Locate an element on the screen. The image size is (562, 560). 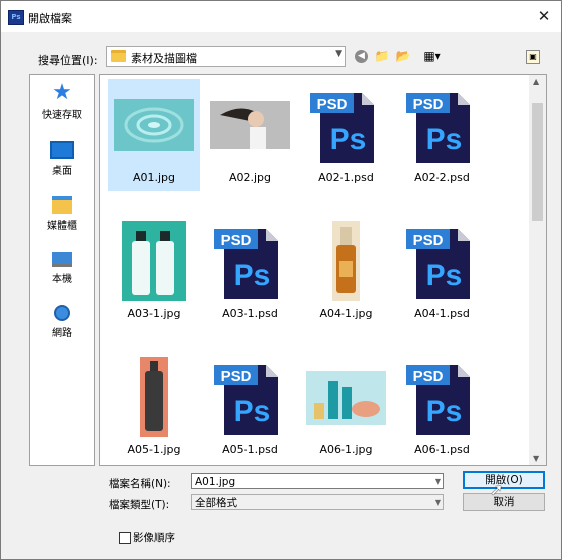
view-menu-icon: ▦▾ is located at coordinates (432, 56).